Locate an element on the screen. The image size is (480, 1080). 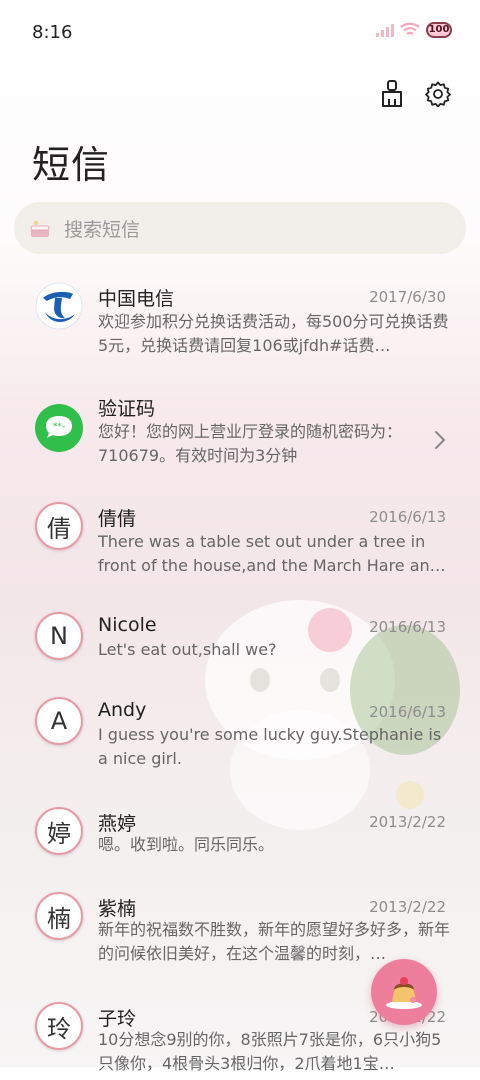
status-bar: 8:16 100 is located at coordinates (240, 33).